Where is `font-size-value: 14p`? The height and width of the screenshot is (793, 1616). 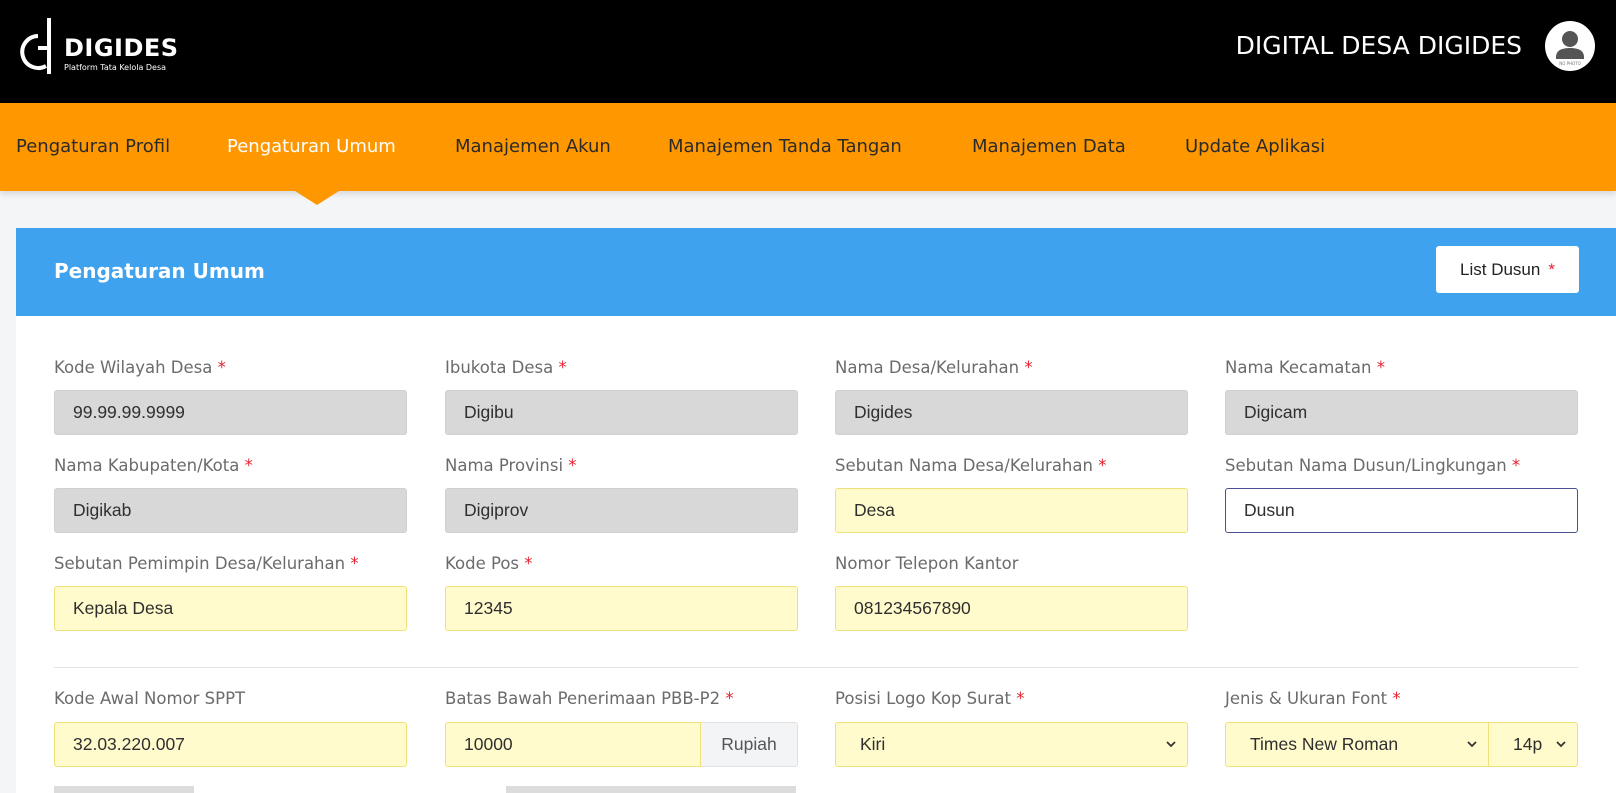
font-size-value: 14p is located at coordinates (1528, 744).